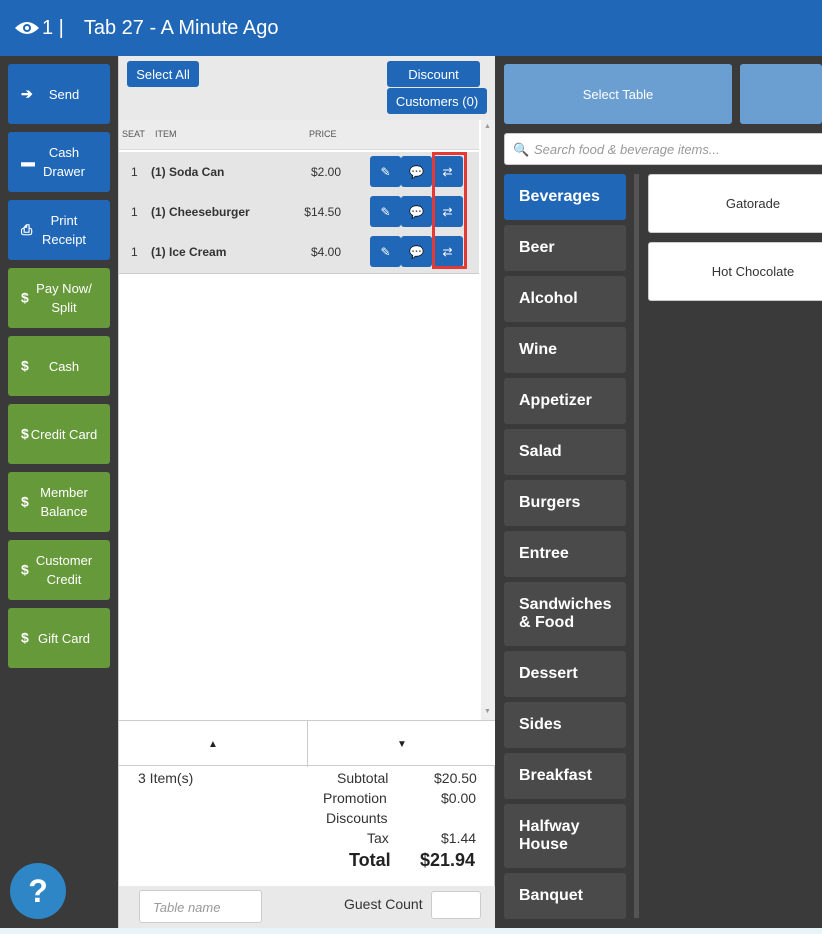 Image resolution: width=822 pixels, height=934 pixels. Describe the element at coordinates (487, 126) in the screenshot. I see `scroll-up-icon: ▲` at that location.